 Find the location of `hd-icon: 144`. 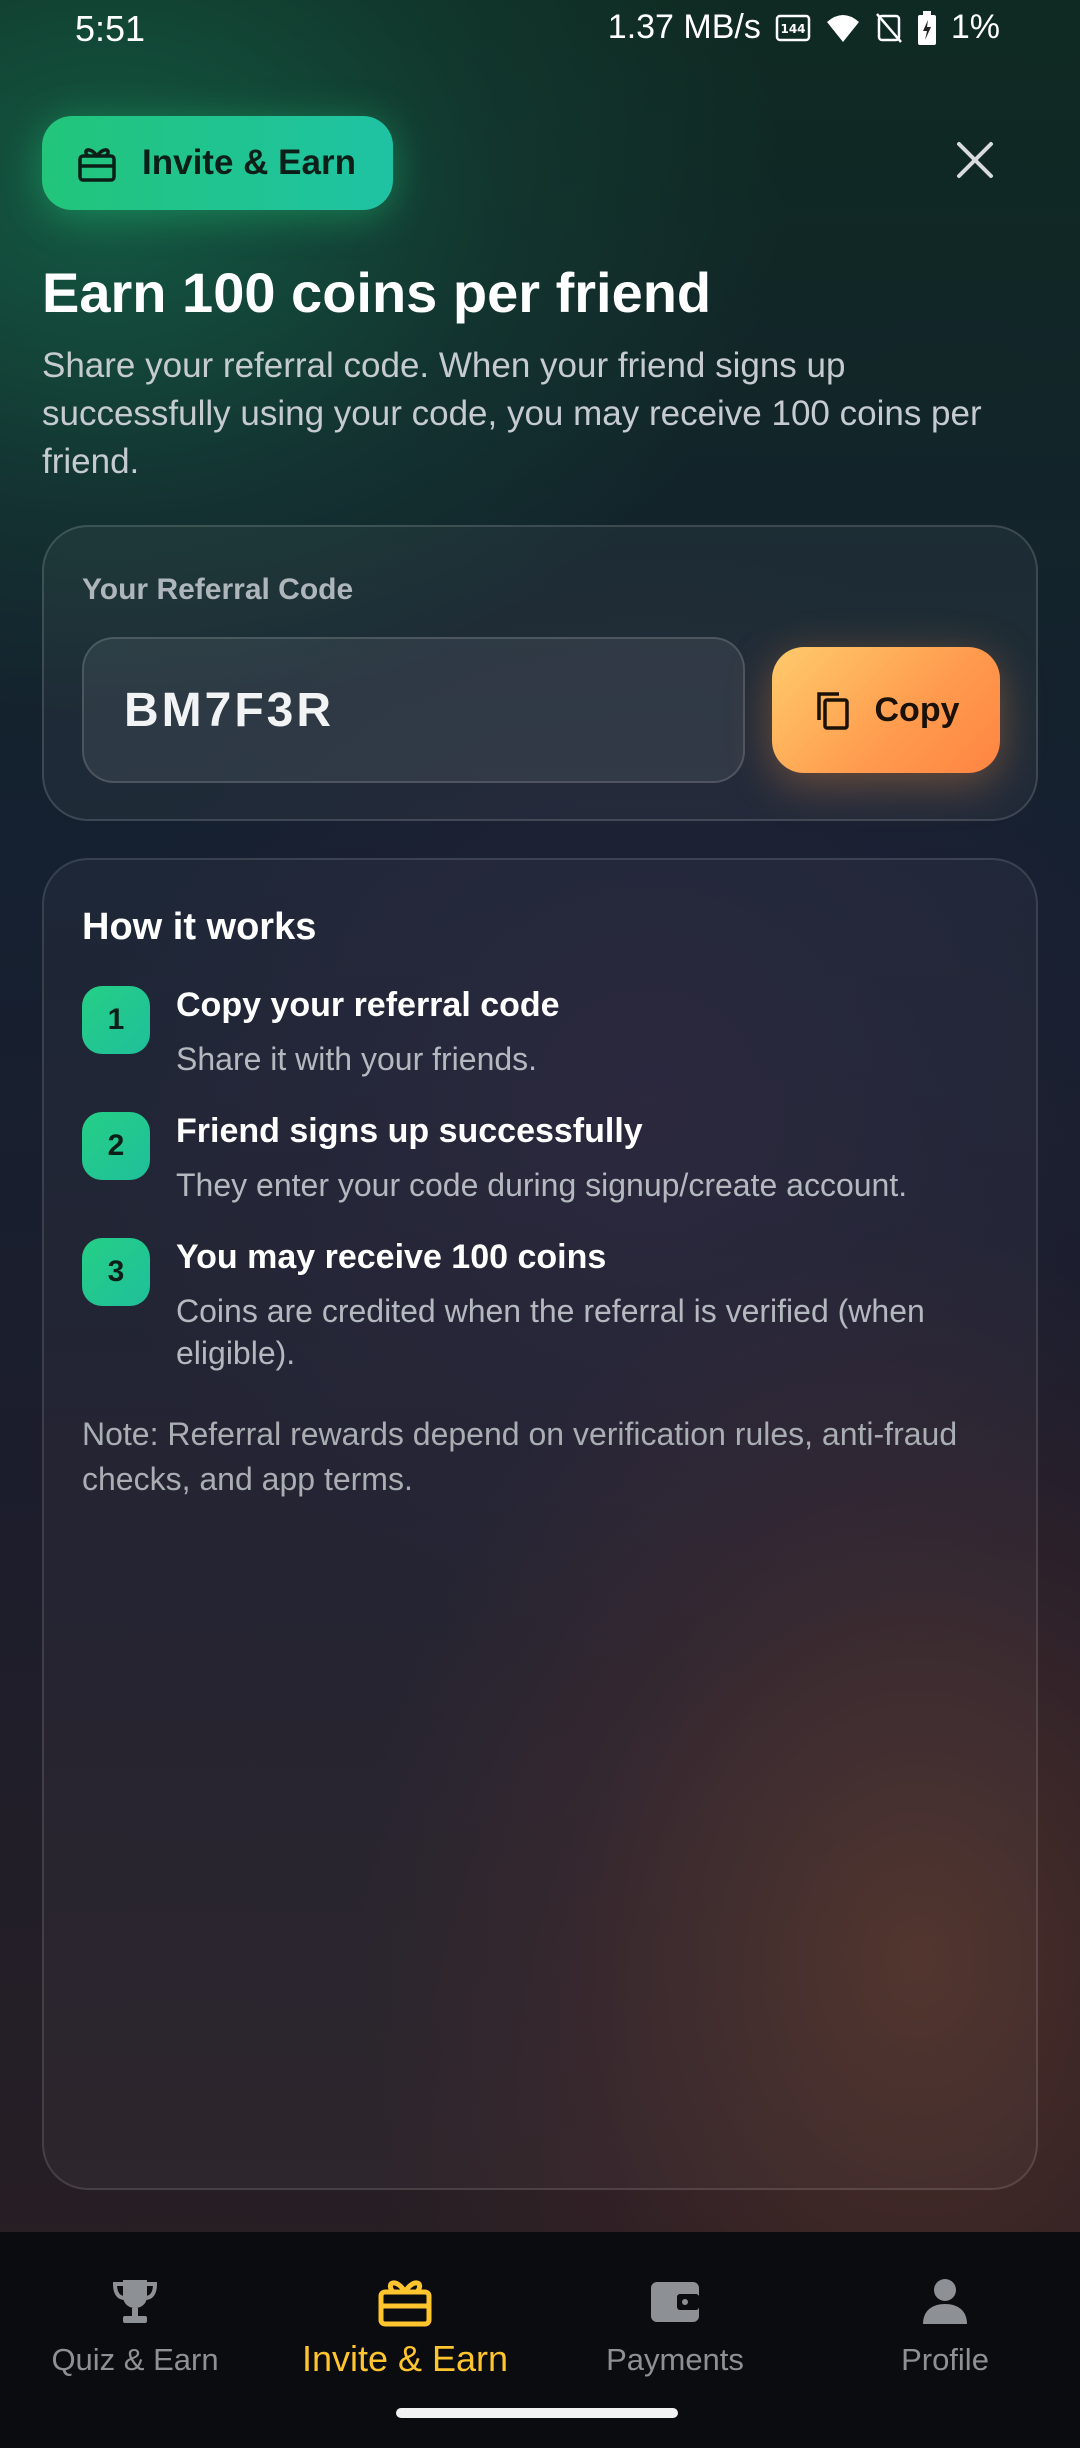

hd-icon: 144 is located at coordinates (793, 28).